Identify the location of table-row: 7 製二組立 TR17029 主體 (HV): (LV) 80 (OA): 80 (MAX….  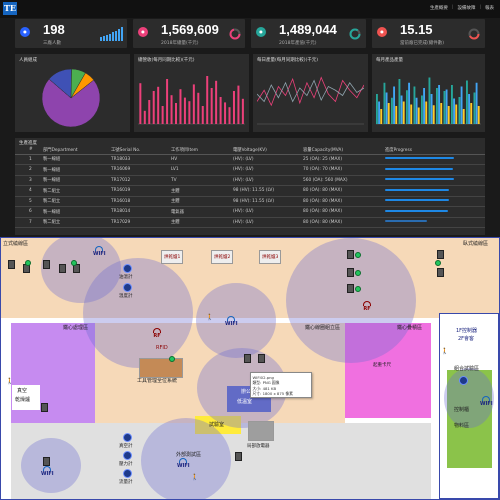
(250, 222).